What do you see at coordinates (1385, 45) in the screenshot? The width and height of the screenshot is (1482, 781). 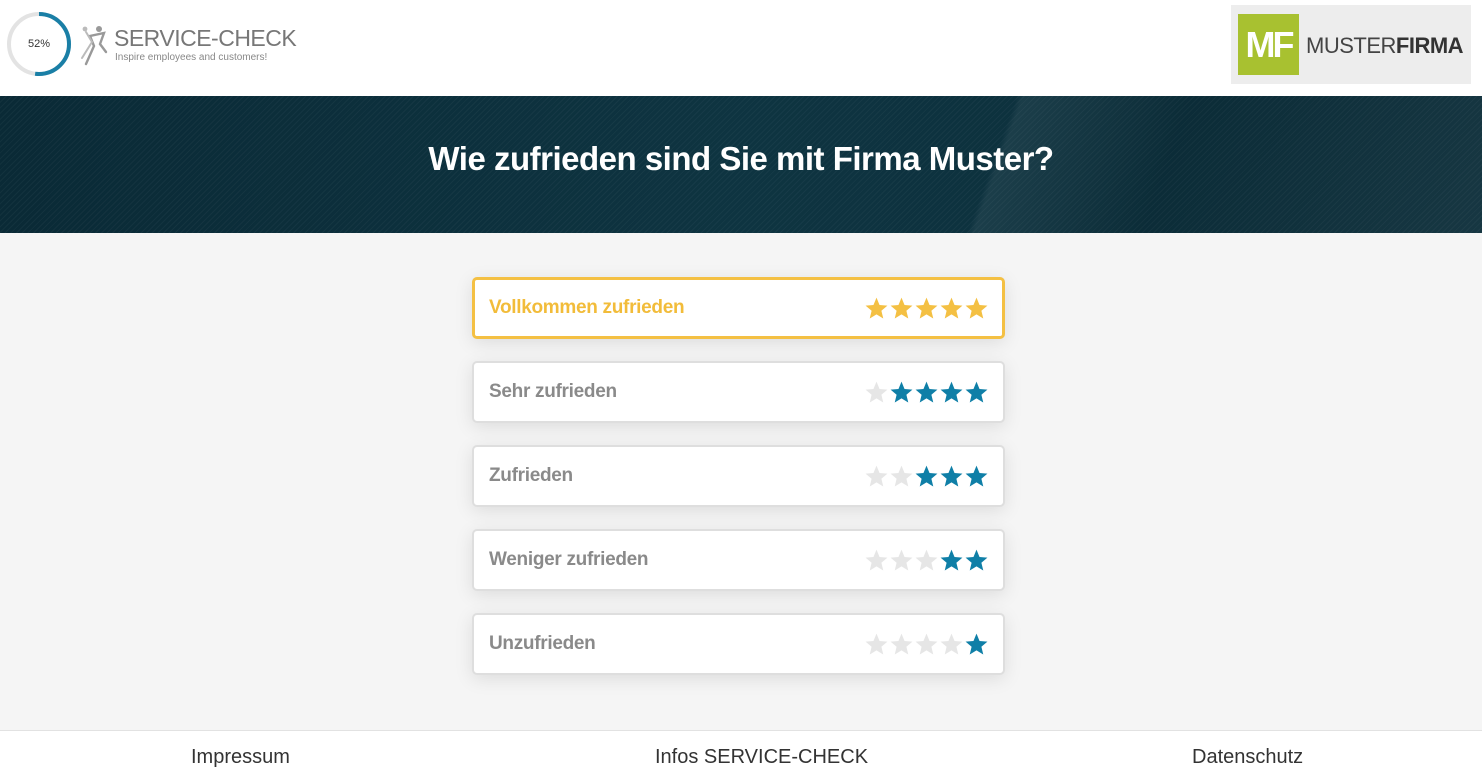 I see `client-logo-name: MUSTERFIRMA` at bounding box center [1385, 45].